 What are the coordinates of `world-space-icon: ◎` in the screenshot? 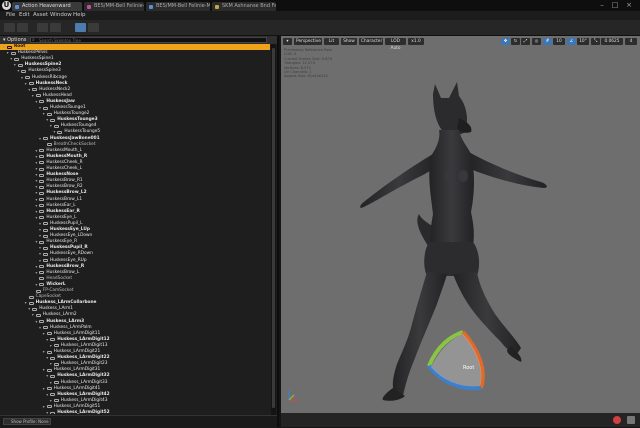 It's located at (536, 41).